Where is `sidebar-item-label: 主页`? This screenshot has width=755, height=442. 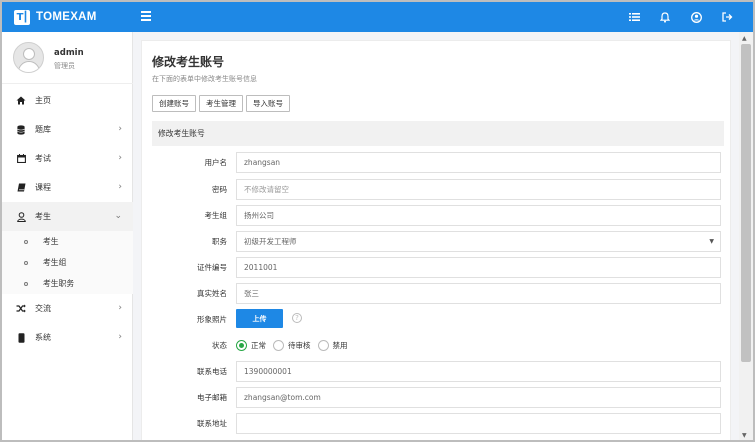
sidebar-item-label: 主页 is located at coordinates (43, 100).